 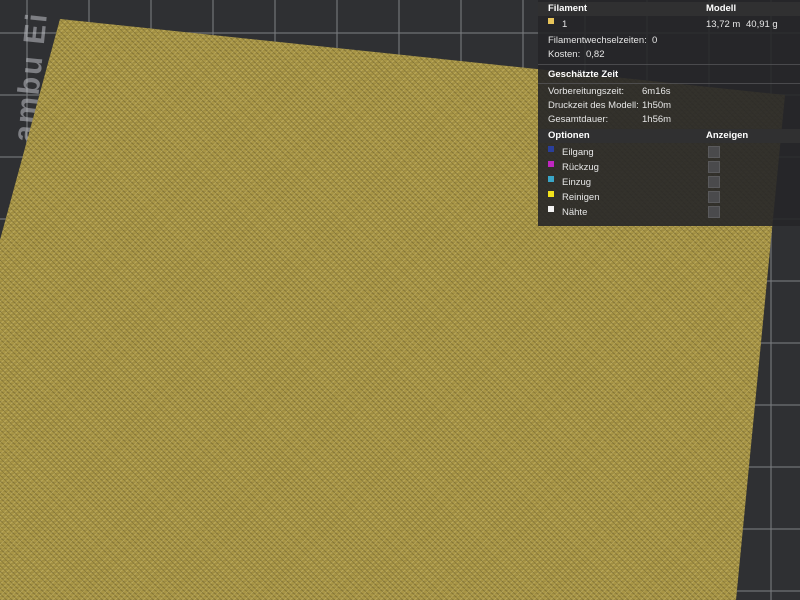 What do you see at coordinates (595, 54) in the screenshot?
I see `cost-value: 0,82` at bounding box center [595, 54].